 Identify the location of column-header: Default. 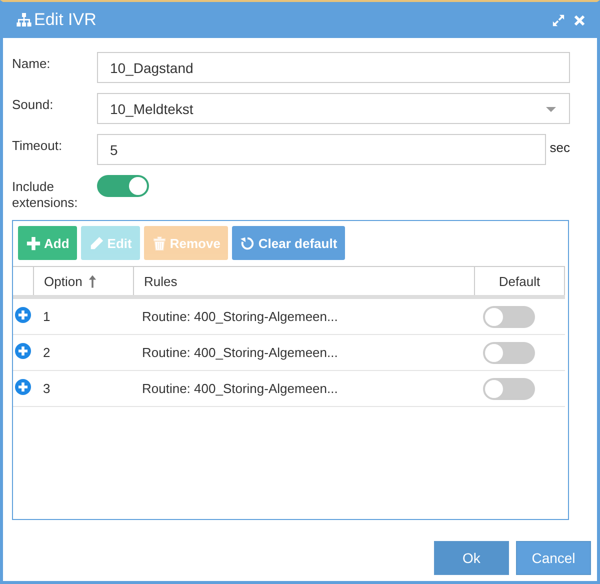
(519, 281).